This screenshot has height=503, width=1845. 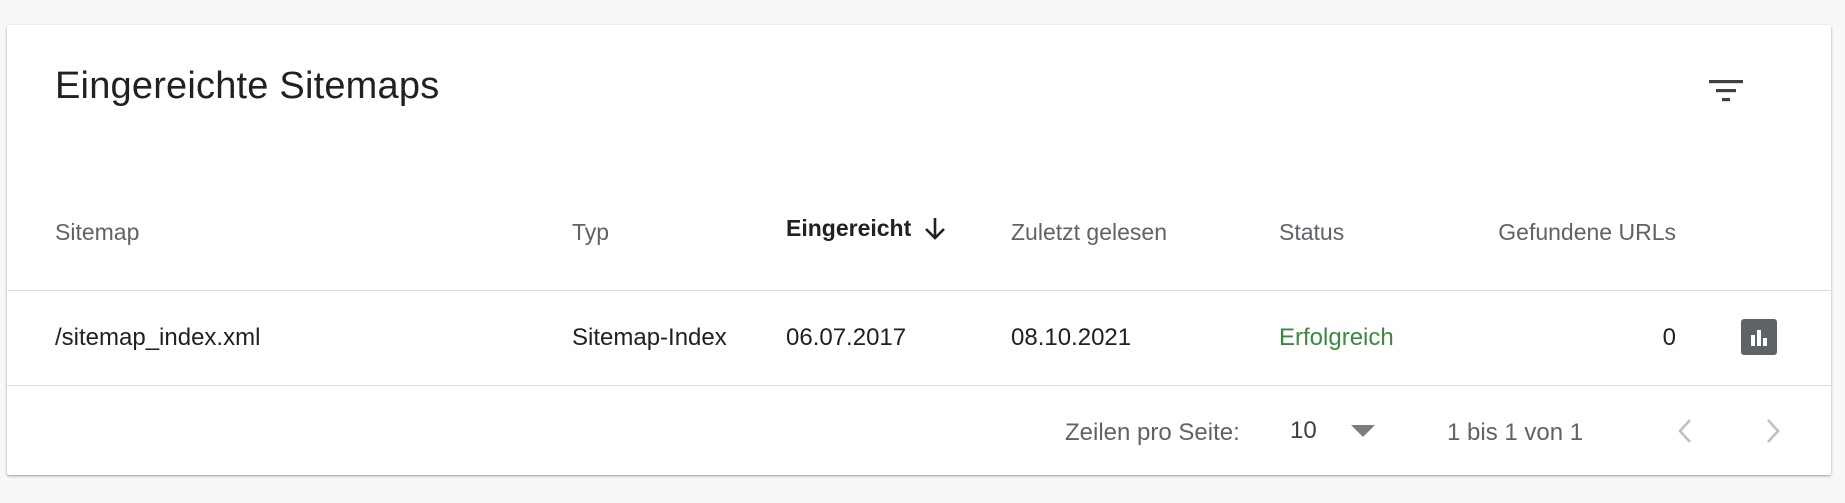 What do you see at coordinates (1071, 337) in the screenshot?
I see `cell-last-read: 08.10.2021` at bounding box center [1071, 337].